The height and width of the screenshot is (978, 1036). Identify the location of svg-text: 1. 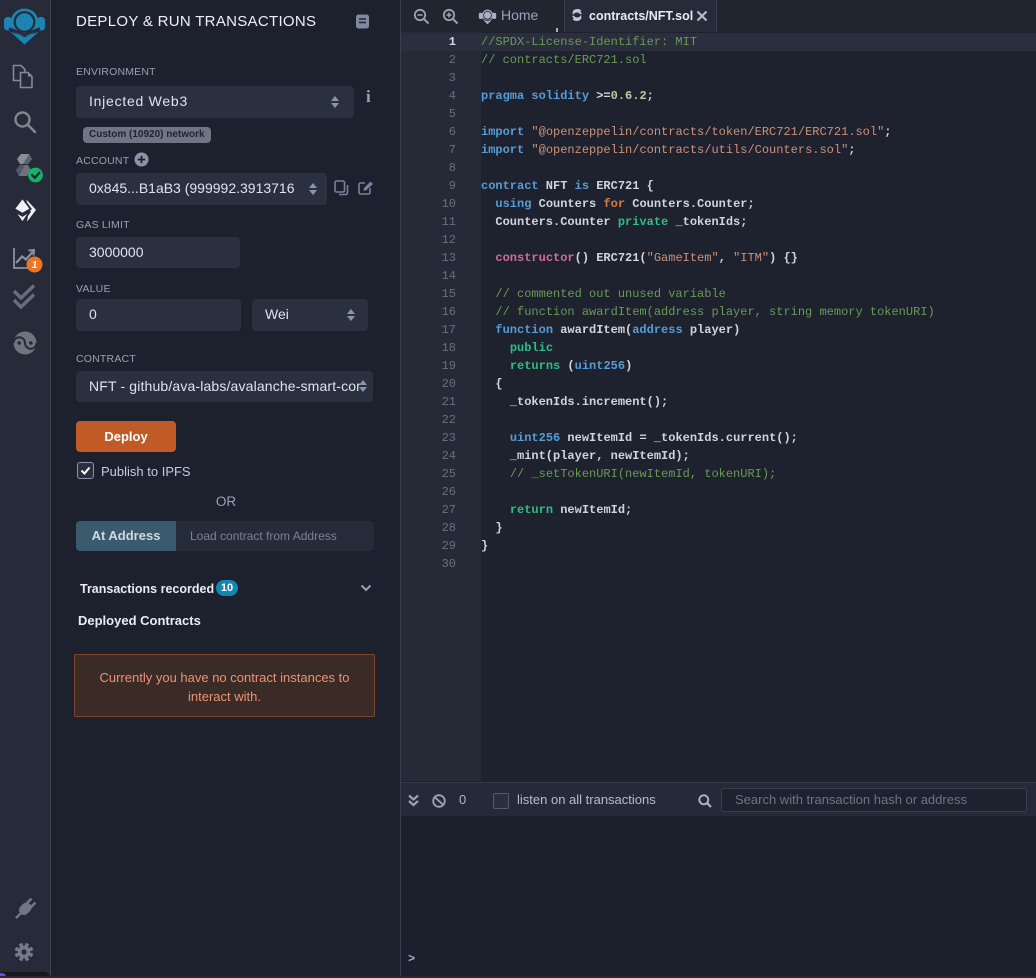
(35, 265).